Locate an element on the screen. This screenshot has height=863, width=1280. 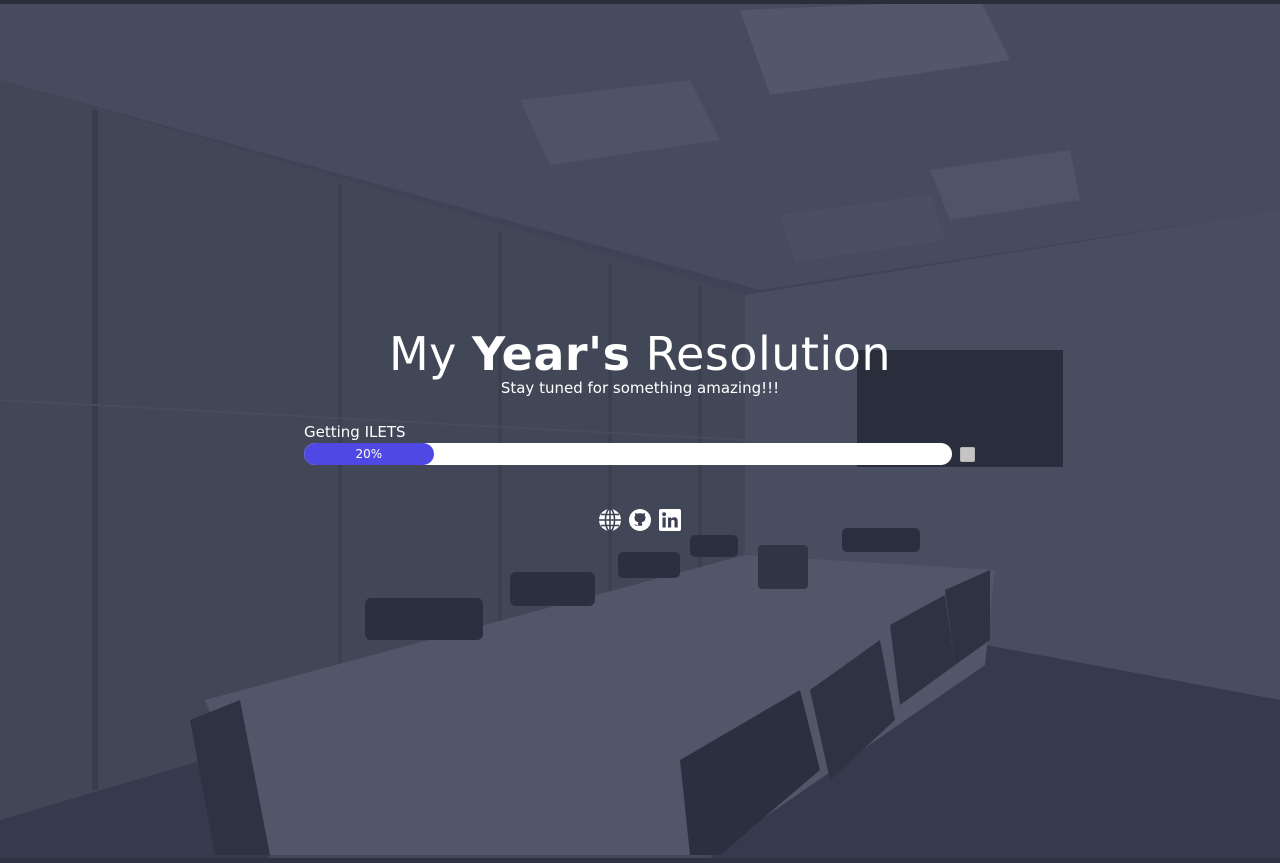
title-emphasis: Year's is located at coordinates (551, 354).